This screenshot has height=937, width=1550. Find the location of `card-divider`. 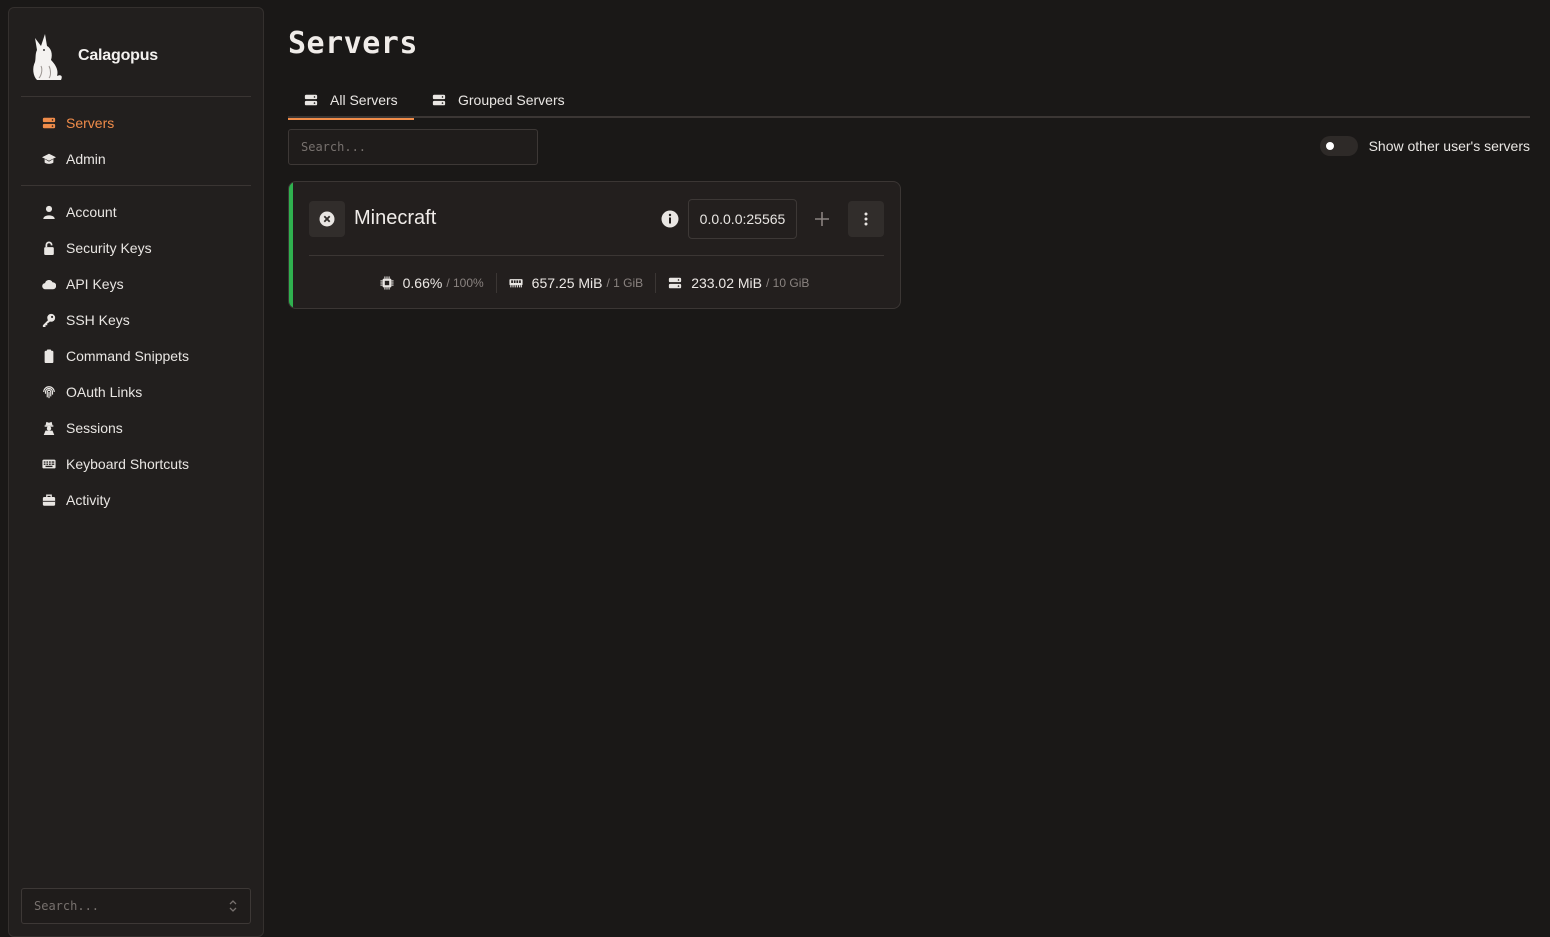

card-divider is located at coordinates (596, 255).